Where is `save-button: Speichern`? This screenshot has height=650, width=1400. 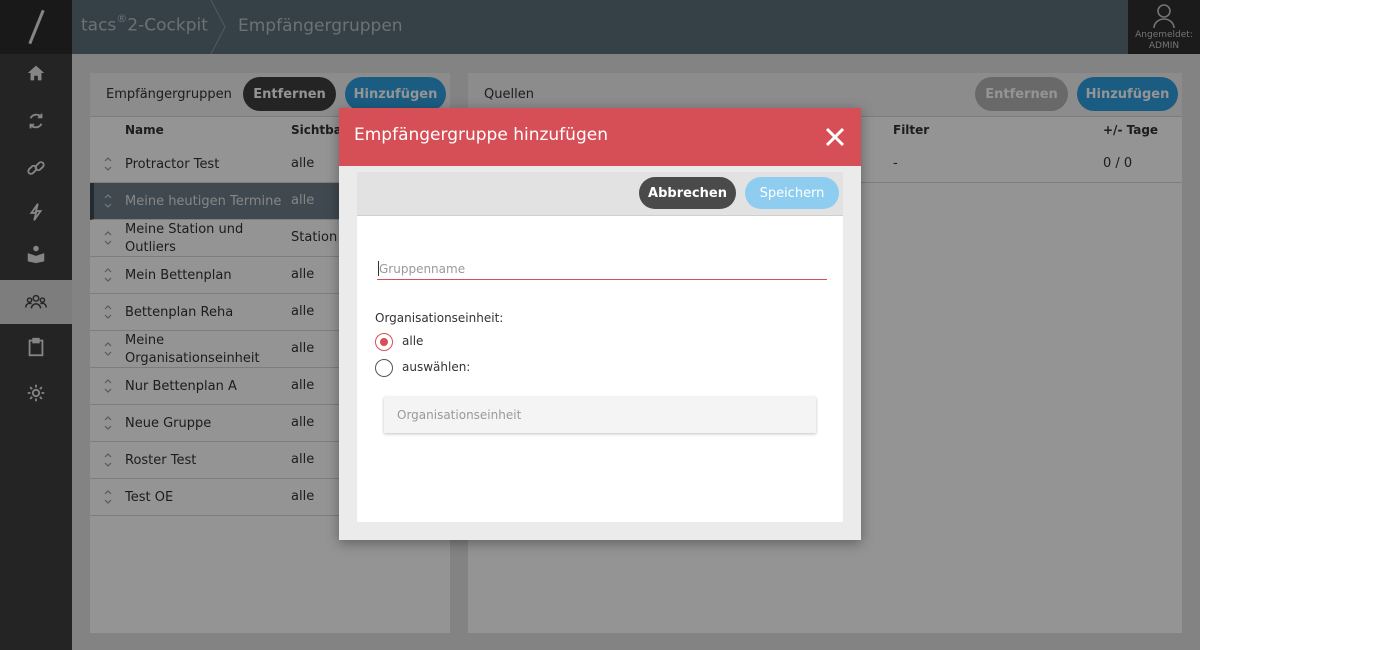 save-button: Speichern is located at coordinates (792, 193).